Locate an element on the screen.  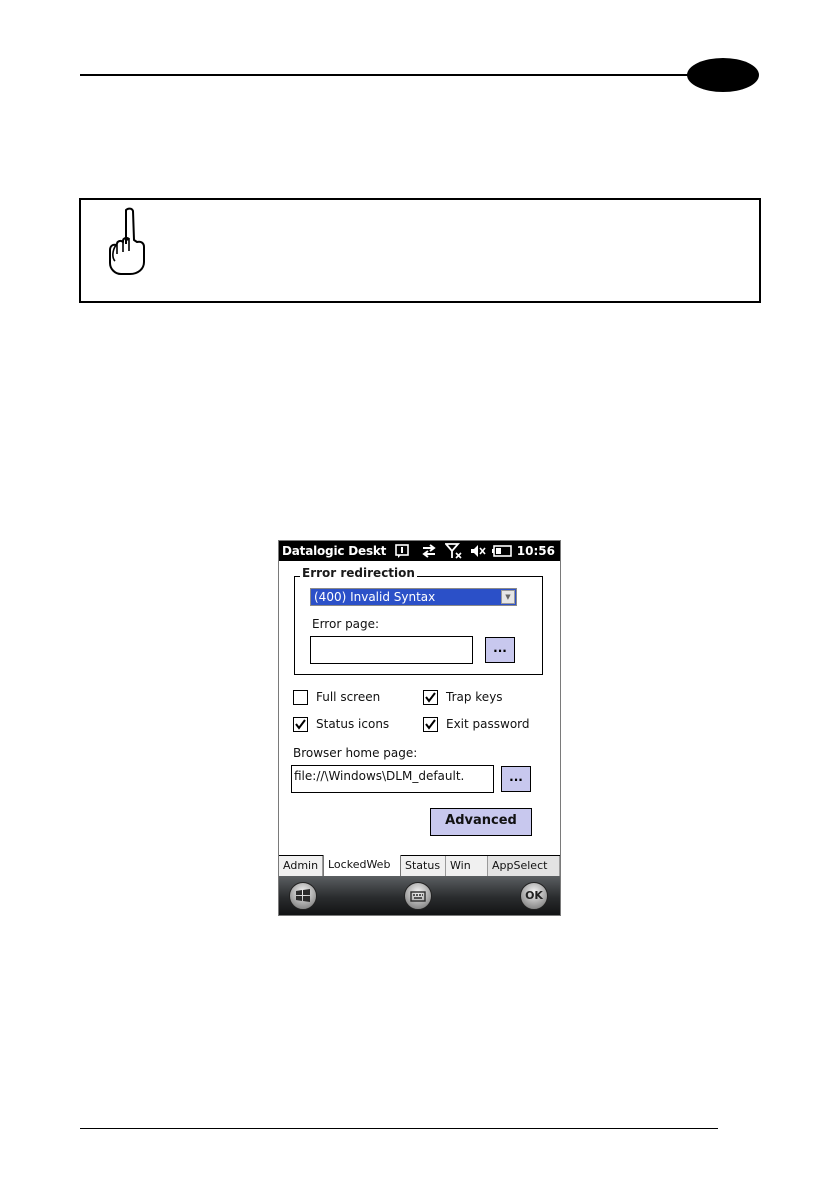
status-bar: Datalogic Deskt 10:56 is located at coordinates (419, 551).